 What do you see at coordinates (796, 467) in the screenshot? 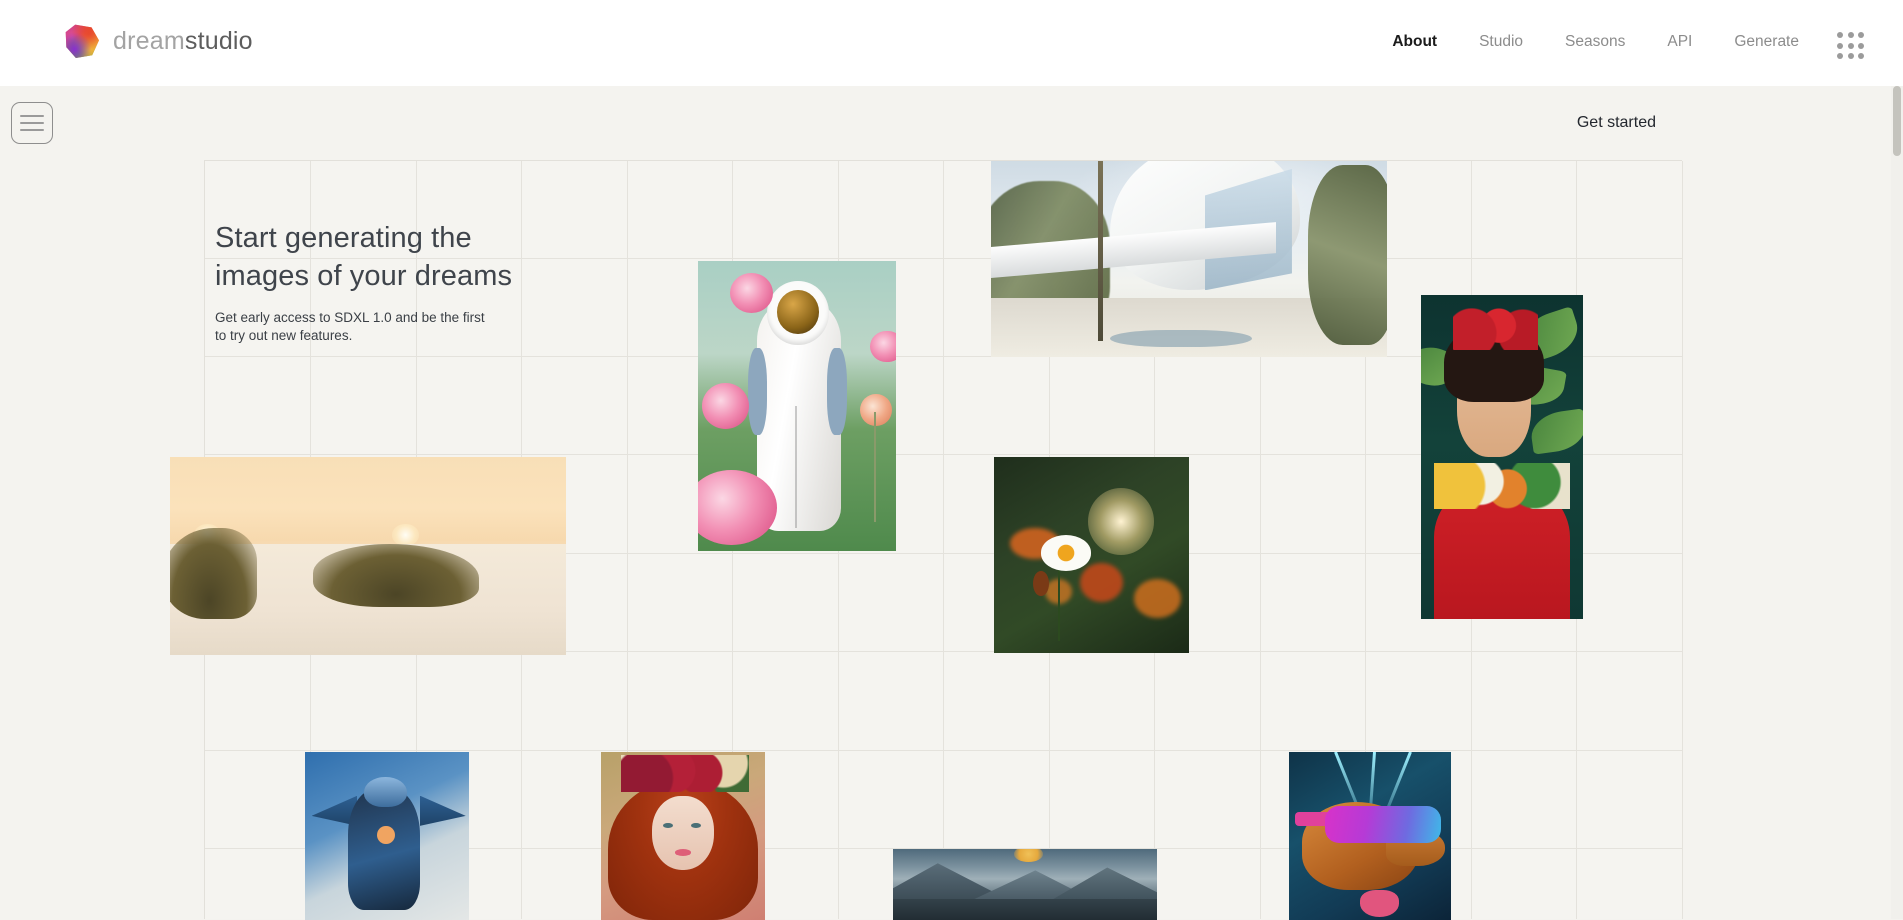
I see `astronaut-leg-seam` at bounding box center [796, 467].